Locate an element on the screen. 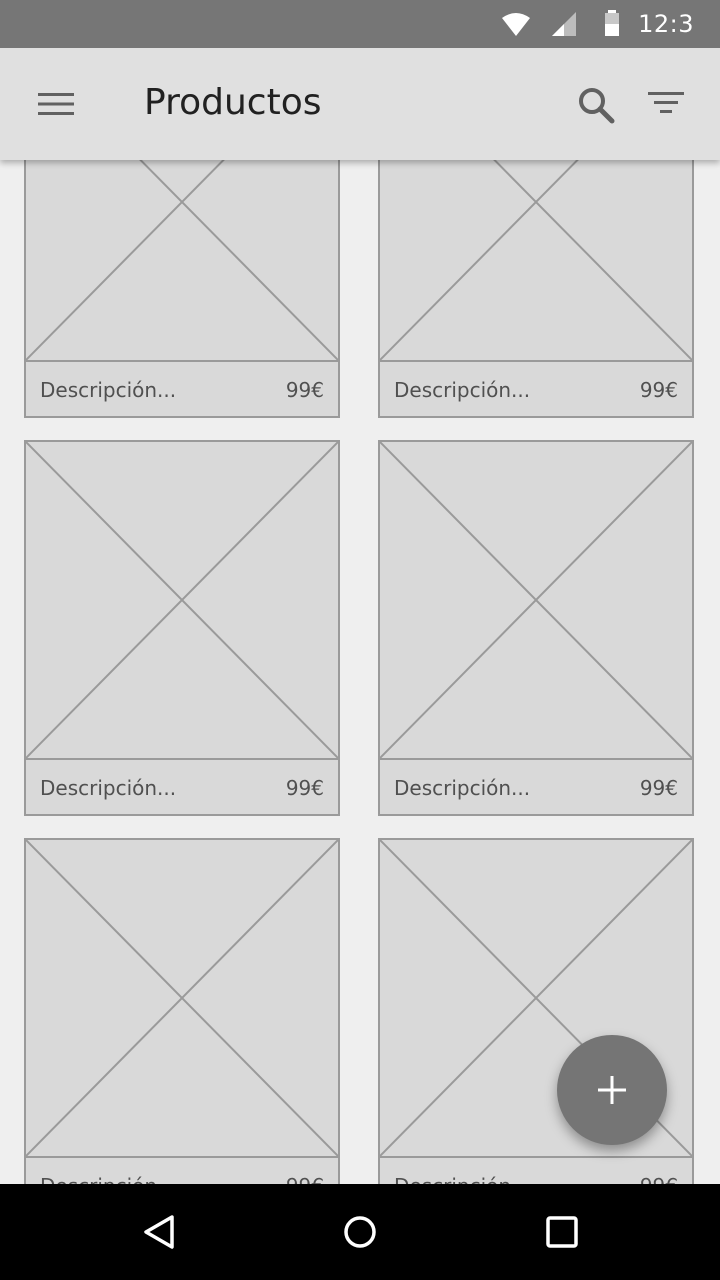 The image size is (720, 1280). menu-button is located at coordinates (56, 104).